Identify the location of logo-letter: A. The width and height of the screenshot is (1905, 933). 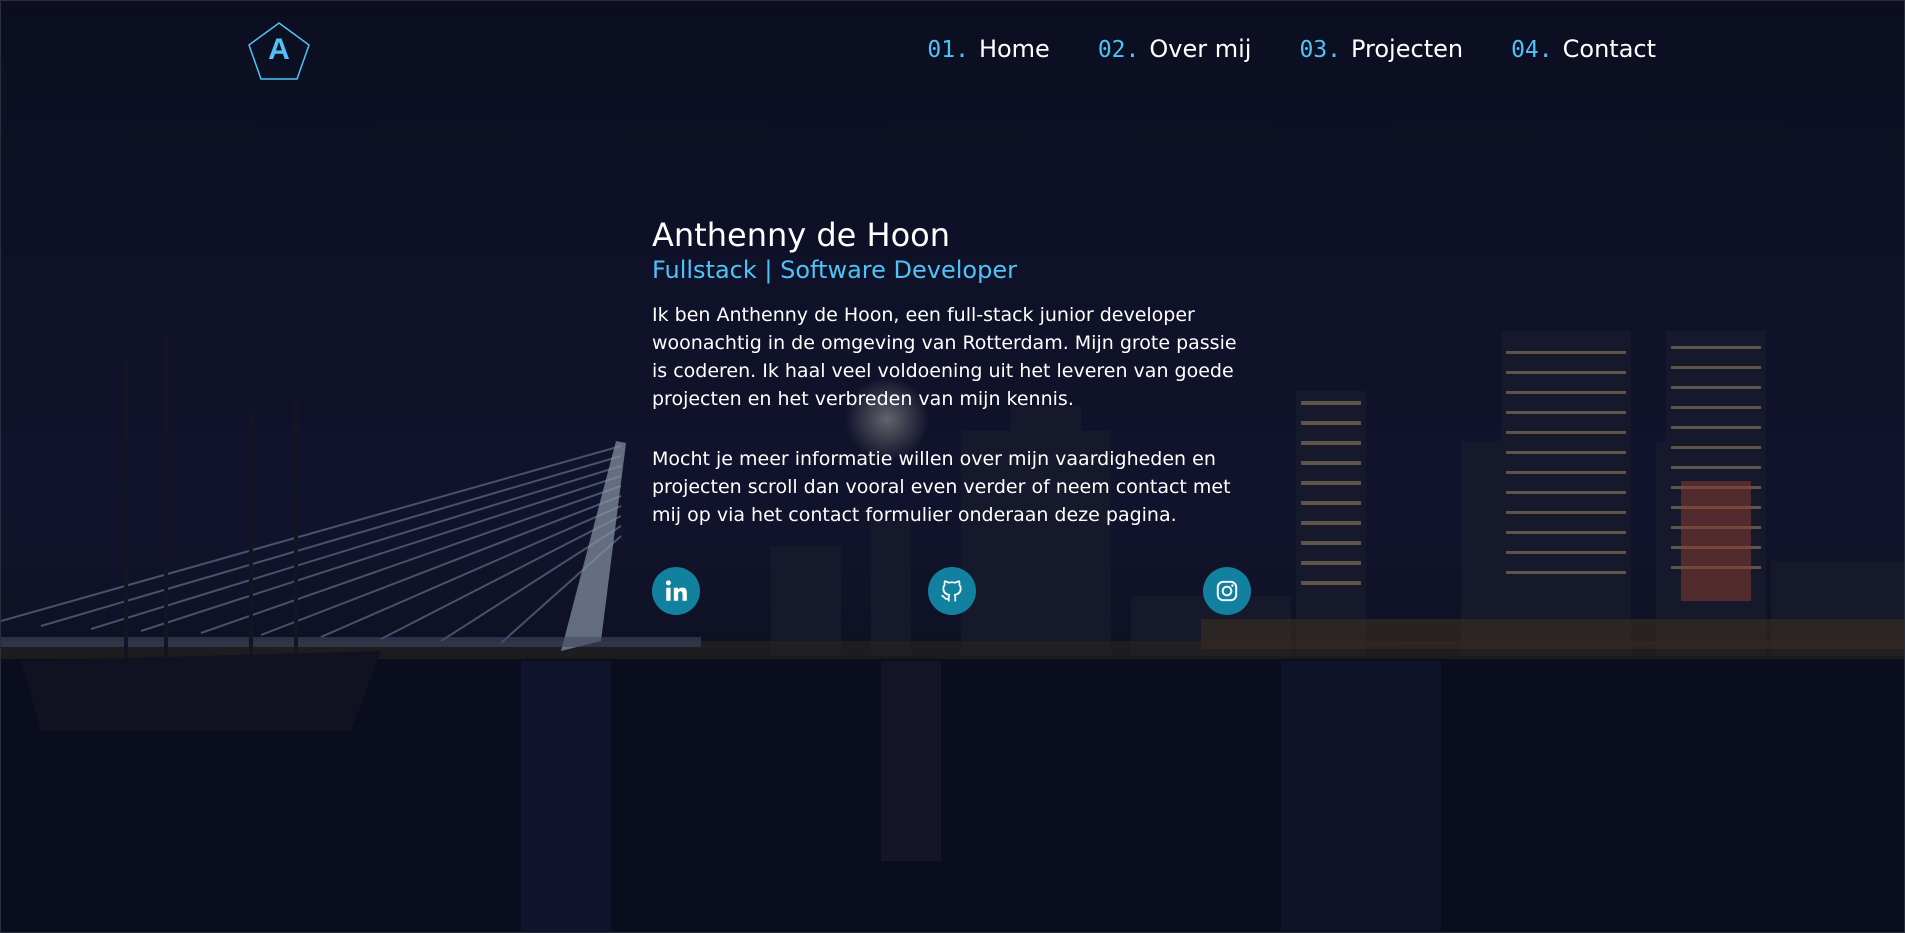
(279, 49).